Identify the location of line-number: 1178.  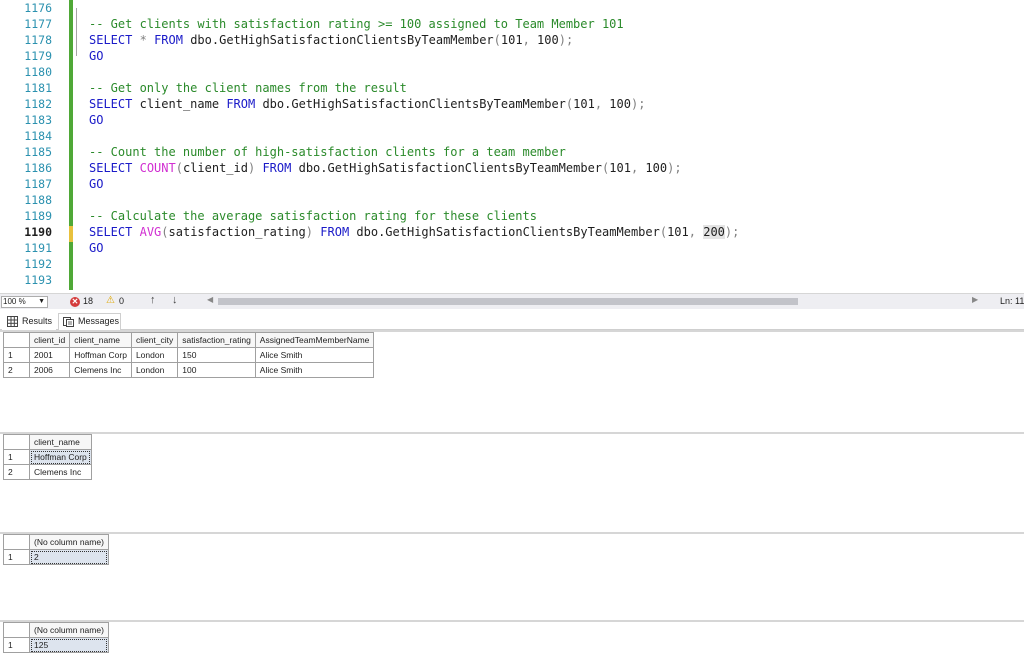
(38, 40).